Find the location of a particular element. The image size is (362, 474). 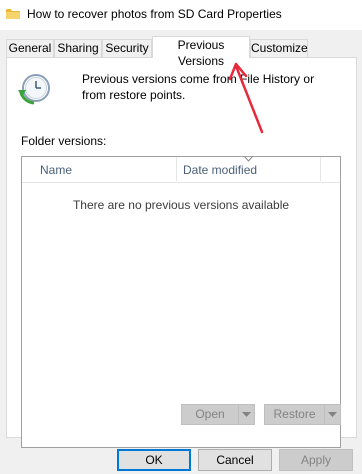

restore-button: Restore is located at coordinates (302, 414).